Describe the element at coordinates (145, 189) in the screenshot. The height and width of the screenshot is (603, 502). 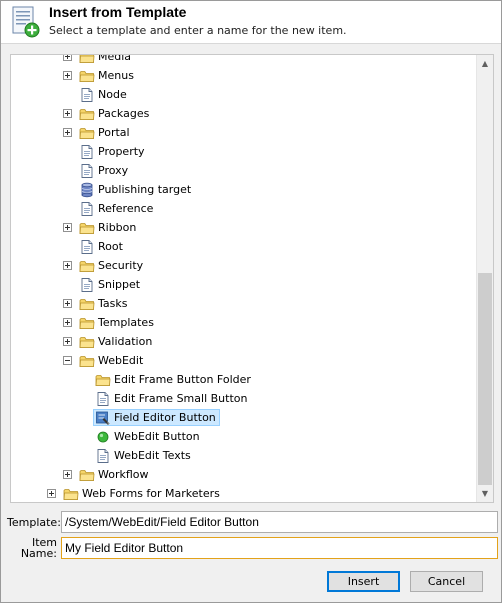
I see `tree-node-label: Publishing target` at that location.